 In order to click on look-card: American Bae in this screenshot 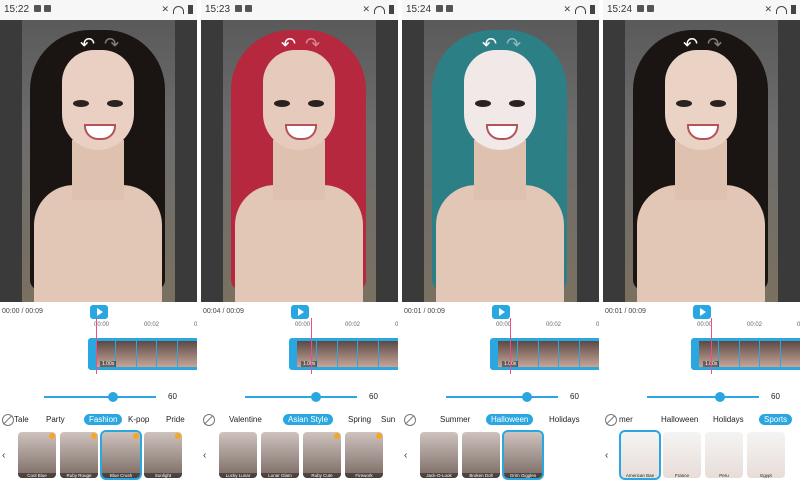, I will do `click(640, 455)`.